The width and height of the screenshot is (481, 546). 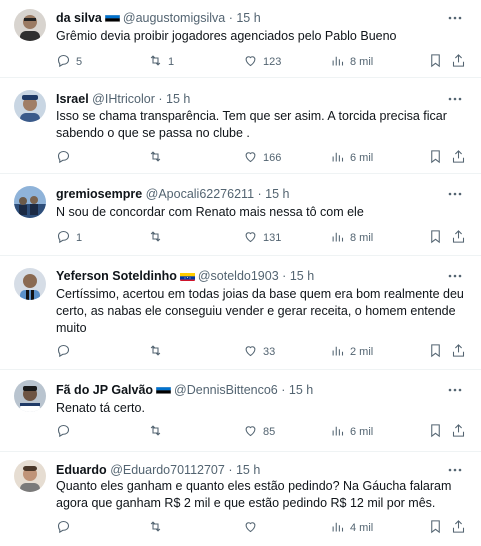 I want to click on display-name: Eduardo, so click(x=81, y=470).